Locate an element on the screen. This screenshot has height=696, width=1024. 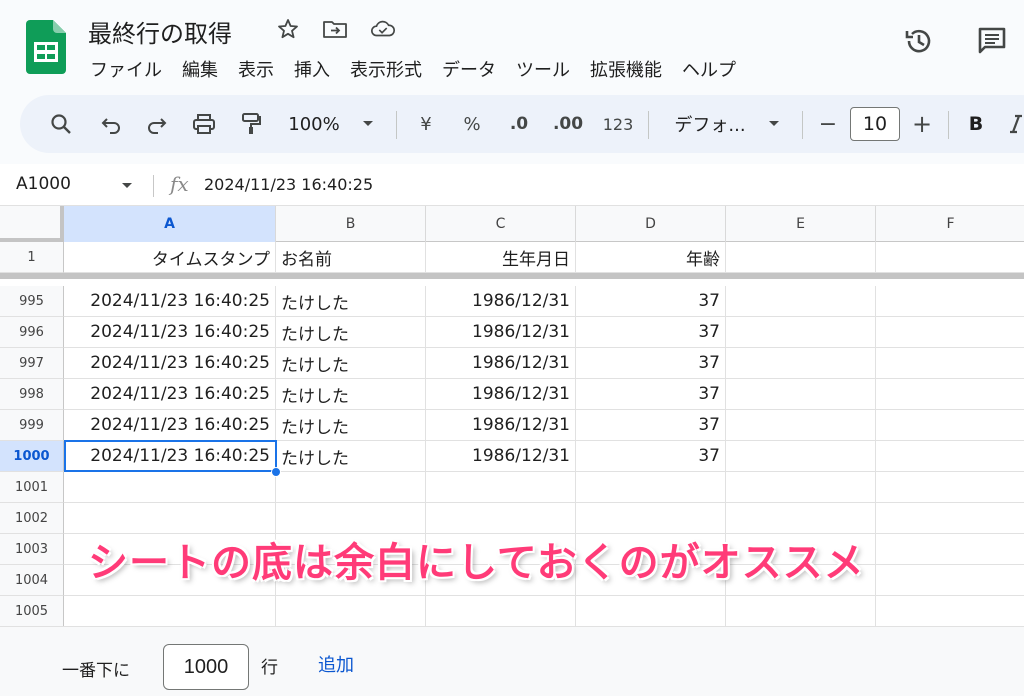
zoom-select: 100% is located at coordinates (314, 124).